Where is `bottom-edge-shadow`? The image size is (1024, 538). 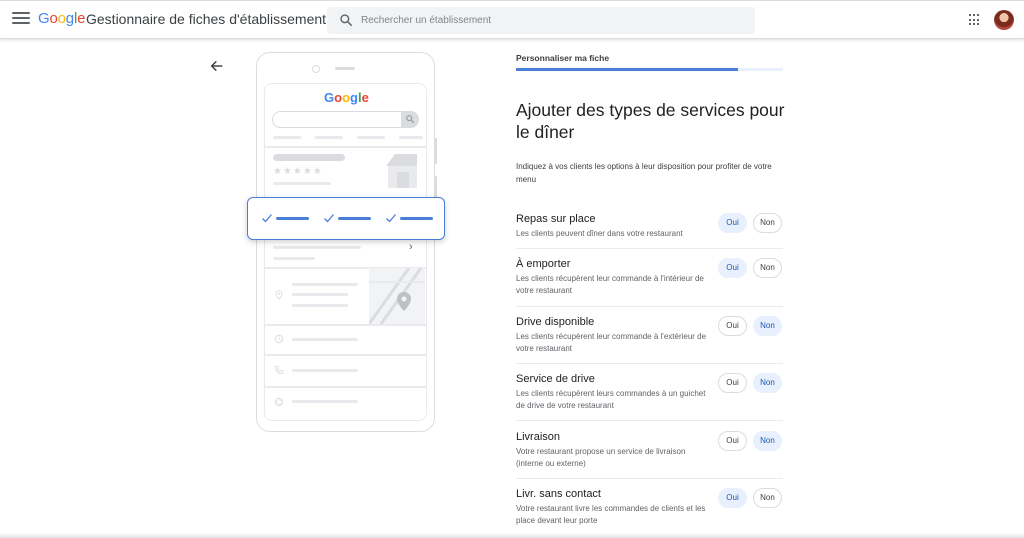 bottom-edge-shadow is located at coordinates (512, 535).